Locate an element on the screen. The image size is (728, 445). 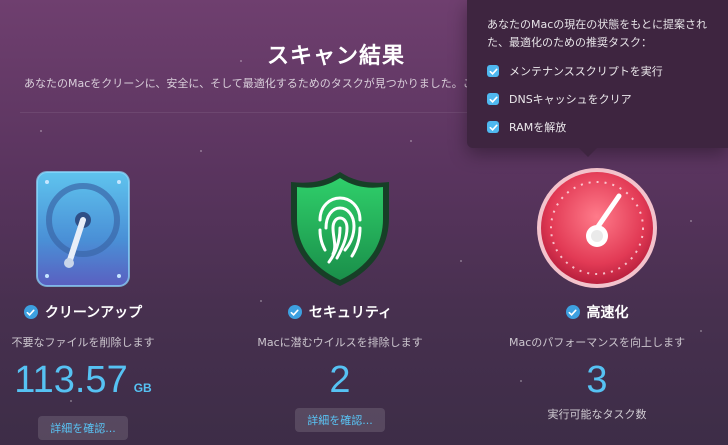
tooltip-text: あなたのMacの現在の状態をもとに提案された、最適化のための推奨タスク： is located at coordinates (597, 33).